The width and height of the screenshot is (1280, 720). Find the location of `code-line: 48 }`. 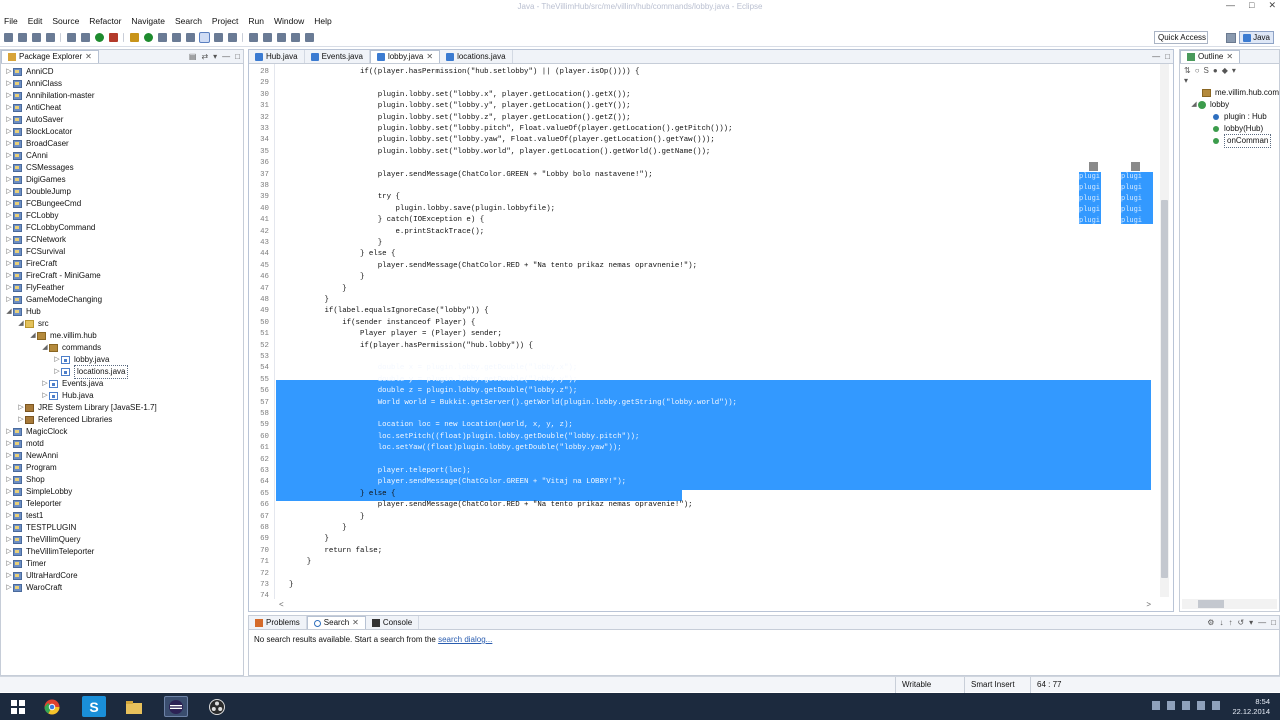

code-line: 48 } is located at coordinates (711, 300).